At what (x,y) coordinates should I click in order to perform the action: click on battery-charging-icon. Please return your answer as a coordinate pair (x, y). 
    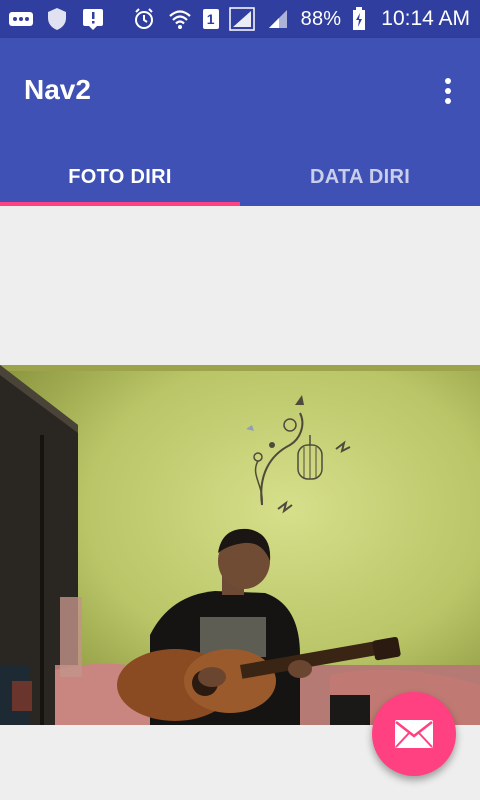
    Looking at the image, I should click on (359, 19).